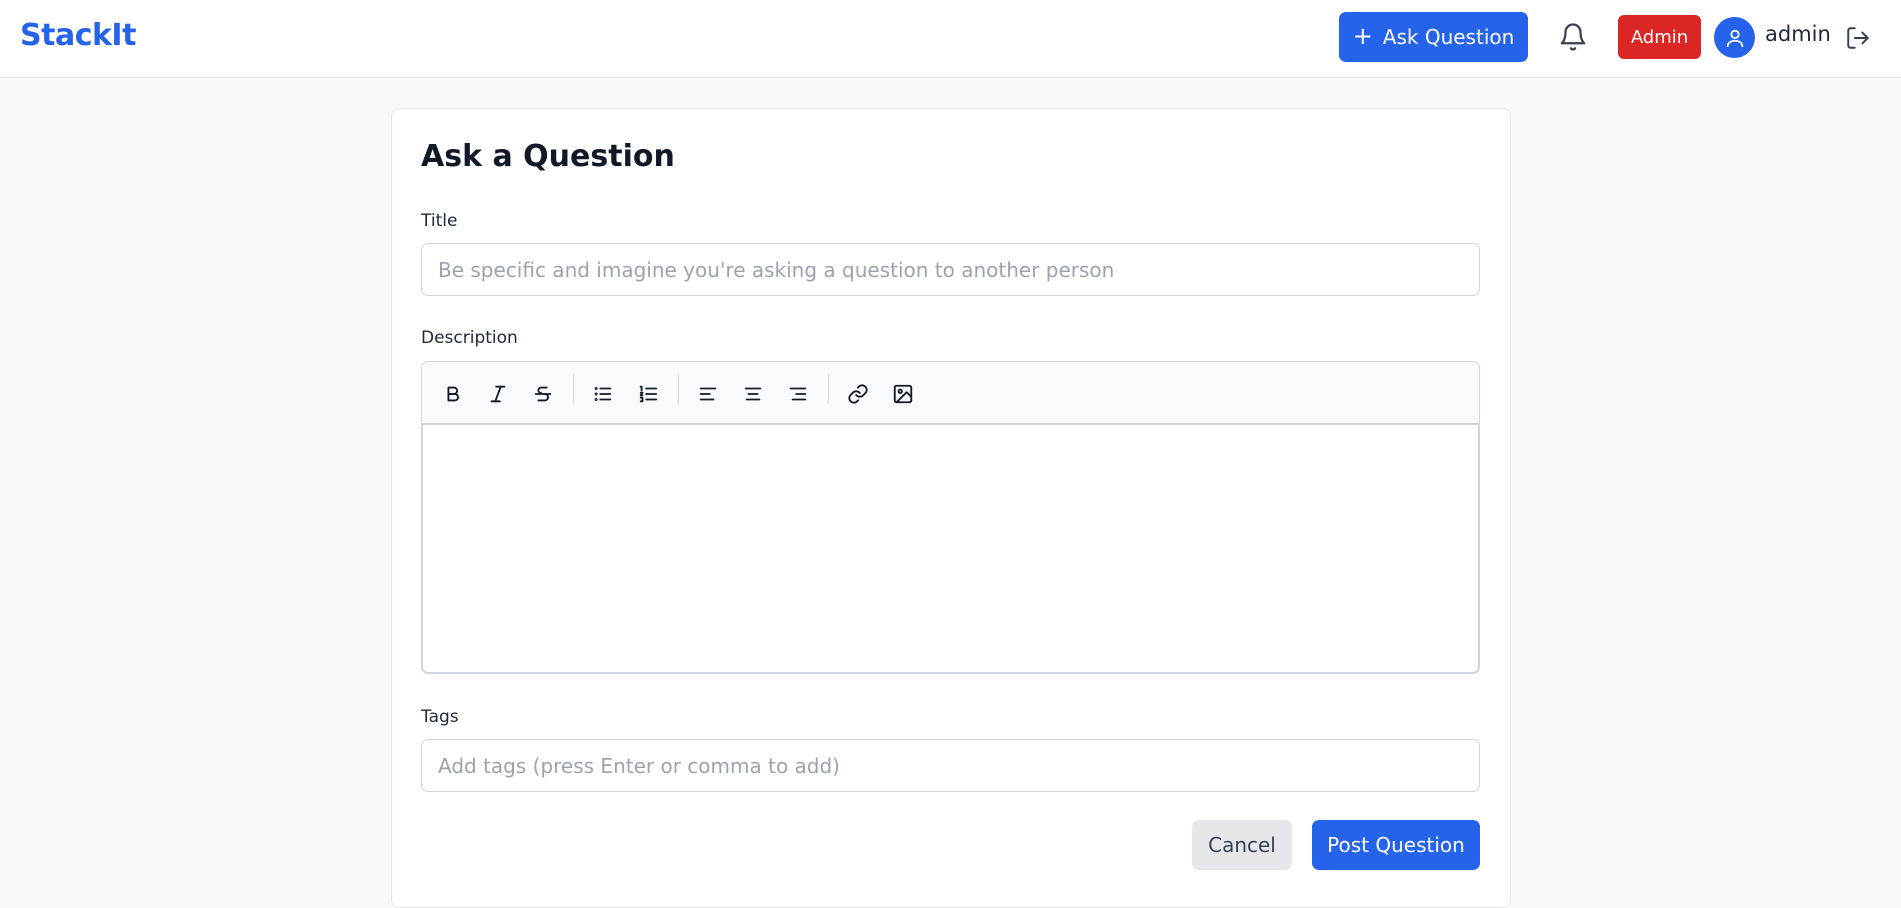  Describe the element at coordinates (603, 394) in the screenshot. I see `bullet-list-icon` at that location.